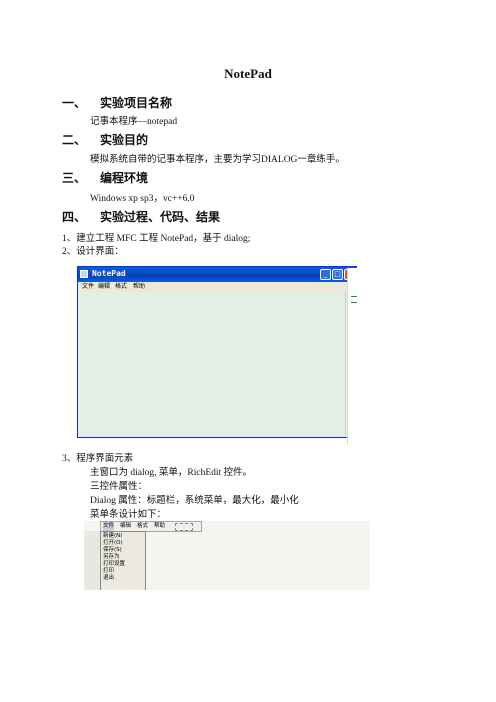 Image resolution: width=496 pixels, height=702 pixels. What do you see at coordinates (111, 557) in the screenshot?
I see `menu-item-save-as: 另存为` at bounding box center [111, 557].